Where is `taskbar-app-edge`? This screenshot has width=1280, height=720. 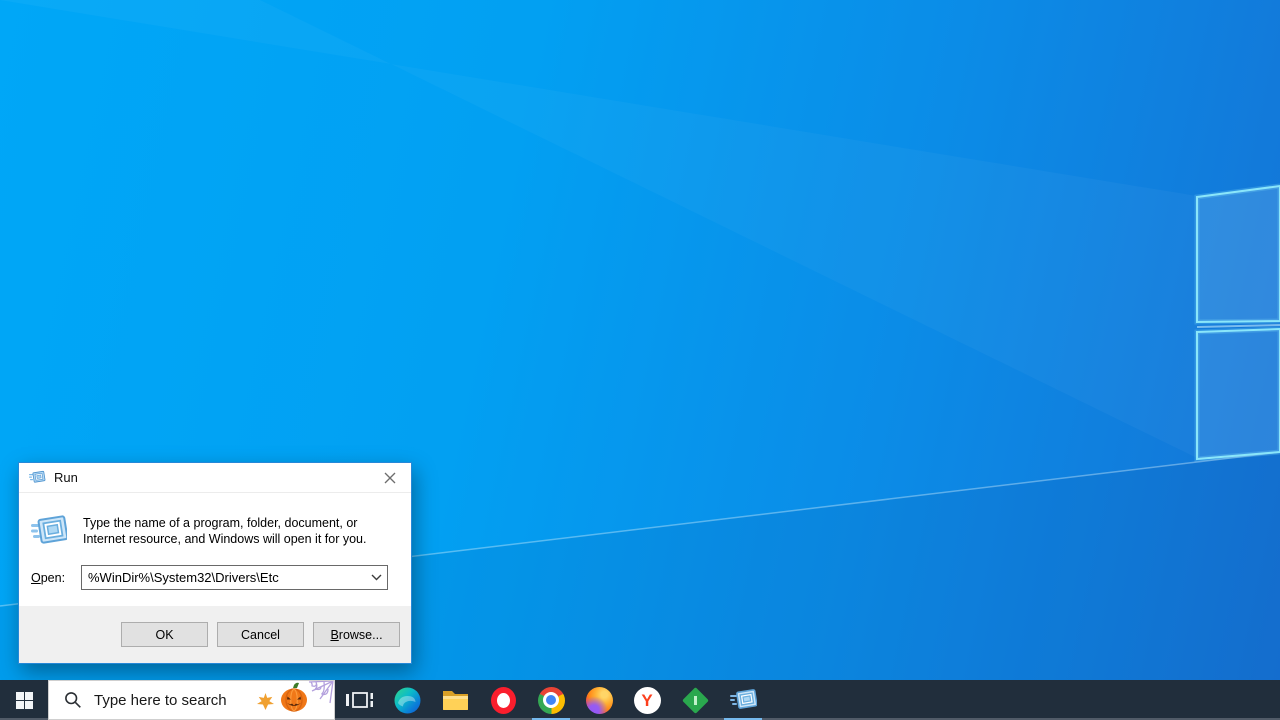
taskbar-app-edge is located at coordinates (407, 700).